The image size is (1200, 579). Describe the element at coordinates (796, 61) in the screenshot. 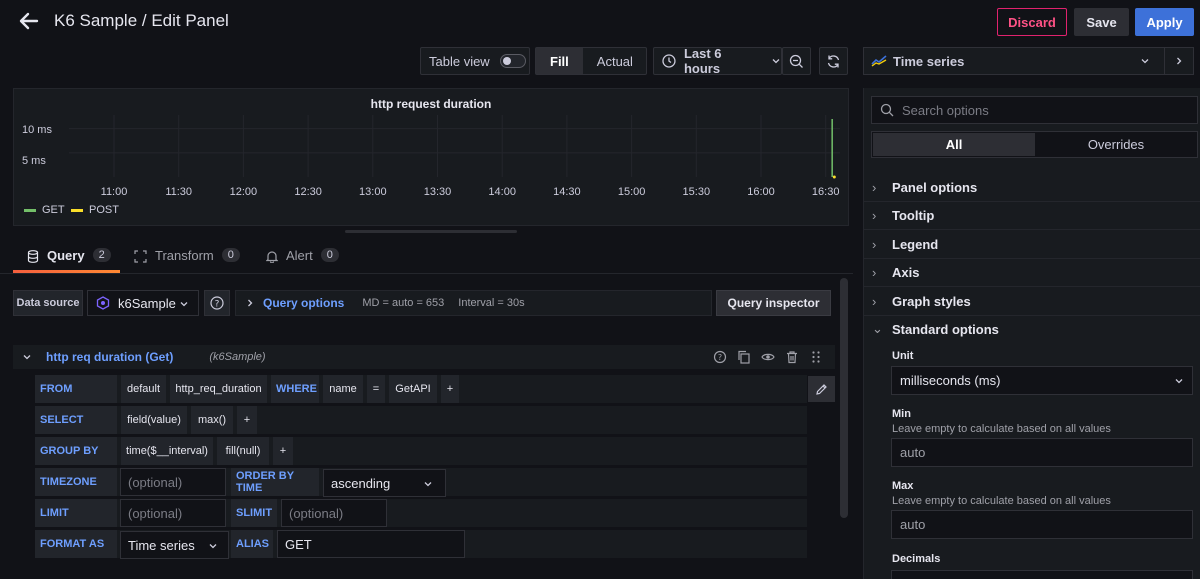

I see `zoom-out-button` at that location.